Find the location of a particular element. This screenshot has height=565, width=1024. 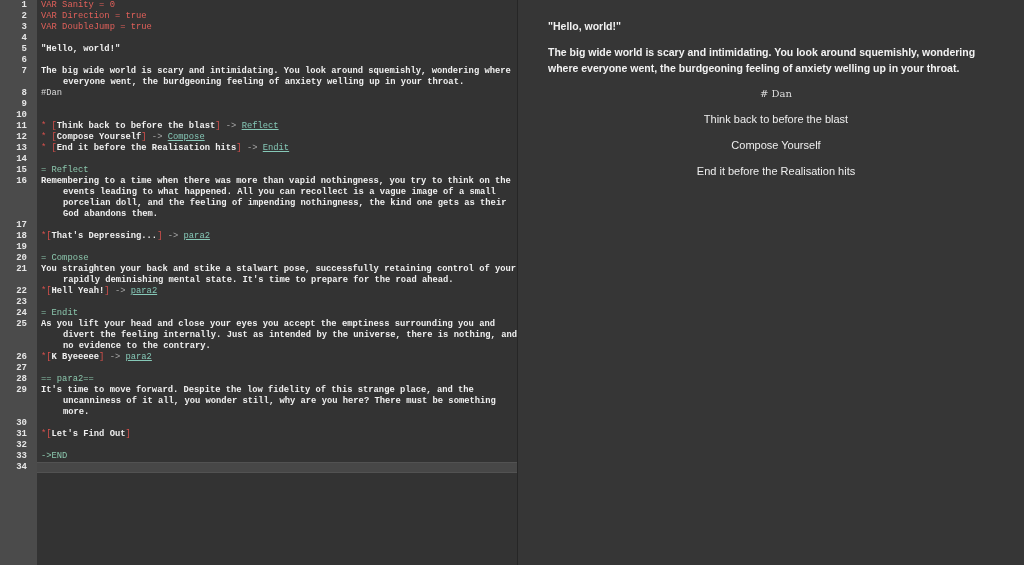

line-number: 28 is located at coordinates (21, 379).